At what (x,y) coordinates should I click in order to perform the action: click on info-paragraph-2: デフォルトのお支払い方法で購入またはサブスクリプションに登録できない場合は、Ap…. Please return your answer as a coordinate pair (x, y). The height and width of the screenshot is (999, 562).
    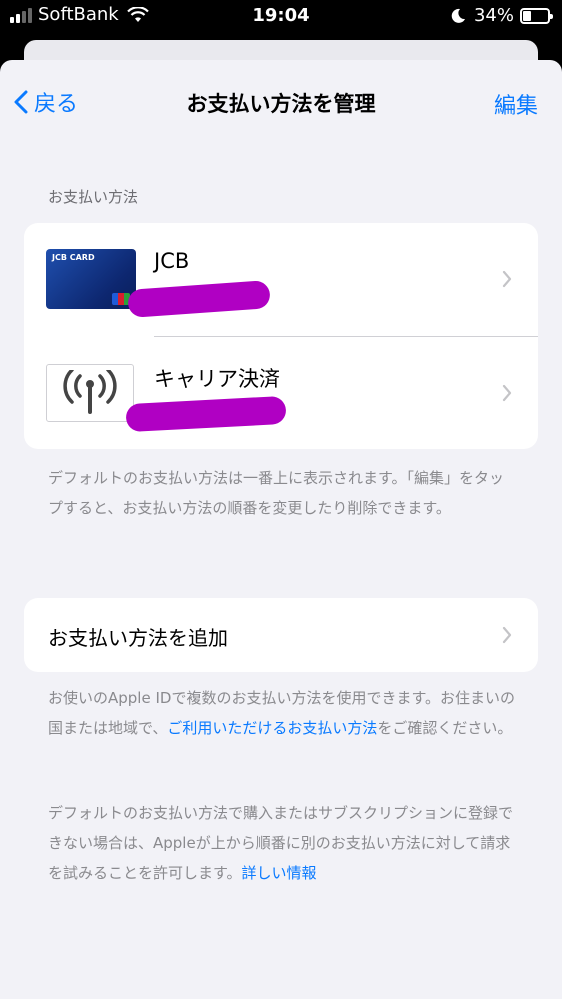
    Looking at the image, I should click on (282, 843).